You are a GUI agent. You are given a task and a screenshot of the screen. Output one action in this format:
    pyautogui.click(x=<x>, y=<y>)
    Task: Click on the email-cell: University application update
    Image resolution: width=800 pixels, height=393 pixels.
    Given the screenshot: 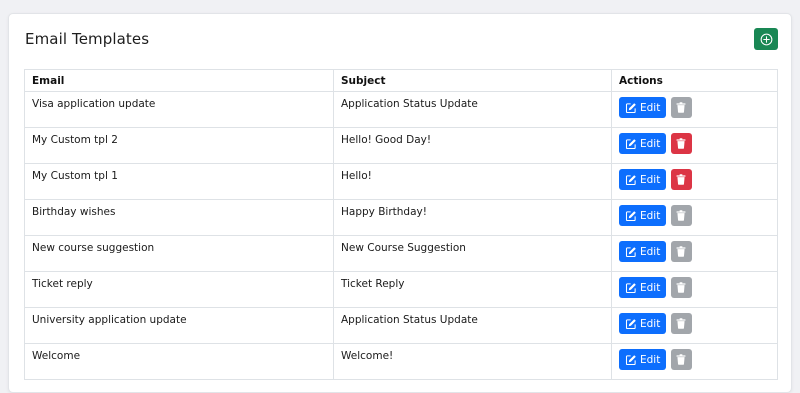 What is the action you would take?
    pyautogui.click(x=179, y=325)
    